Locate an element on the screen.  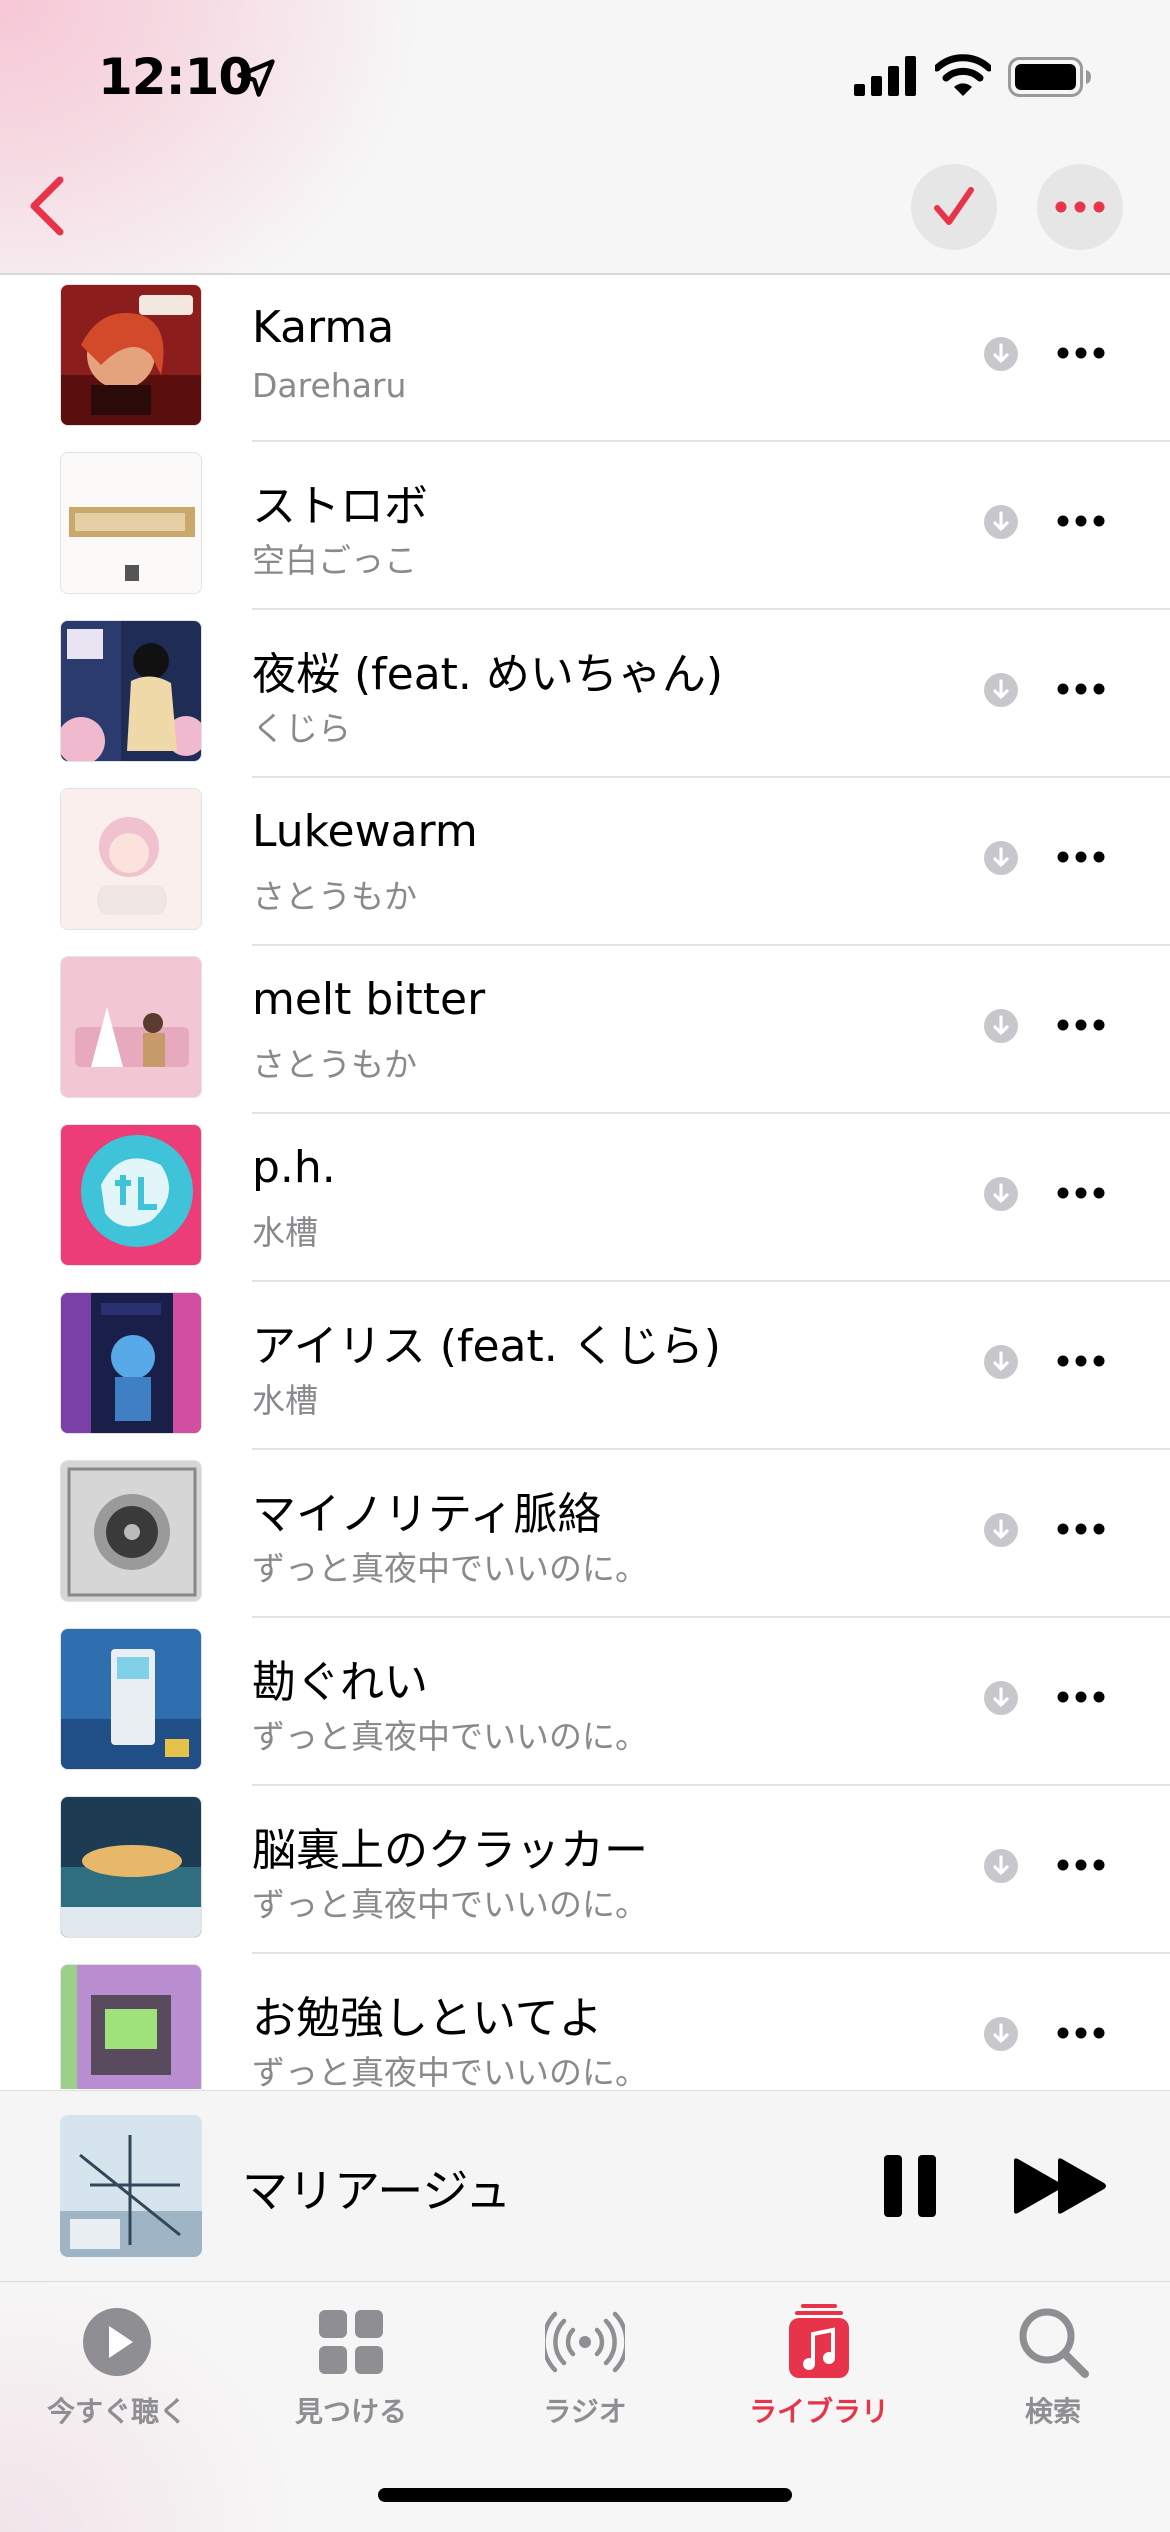
ellipsis-icon is located at coordinates (1080, 207).